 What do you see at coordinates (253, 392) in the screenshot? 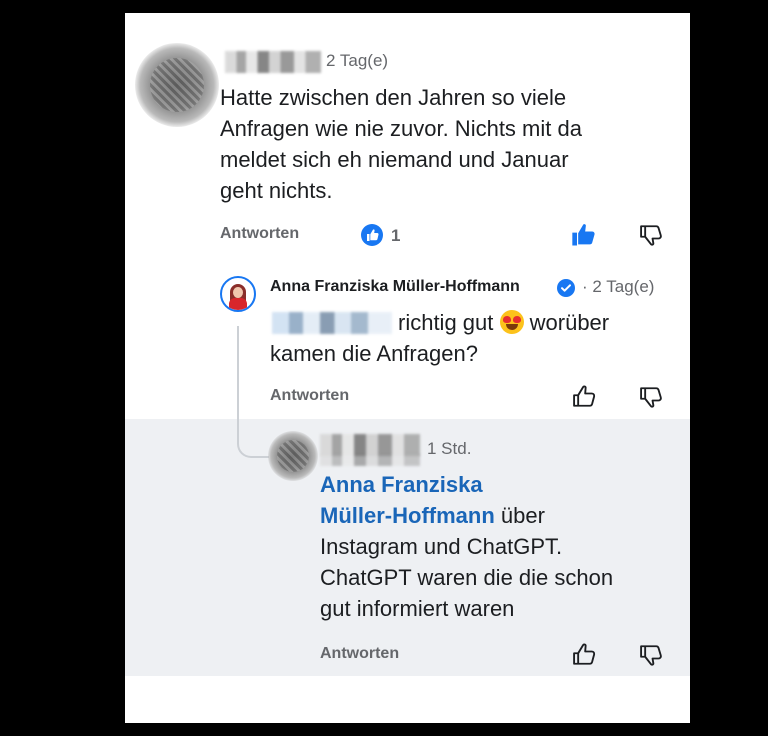
I see `thread-connector-line` at bounding box center [253, 392].